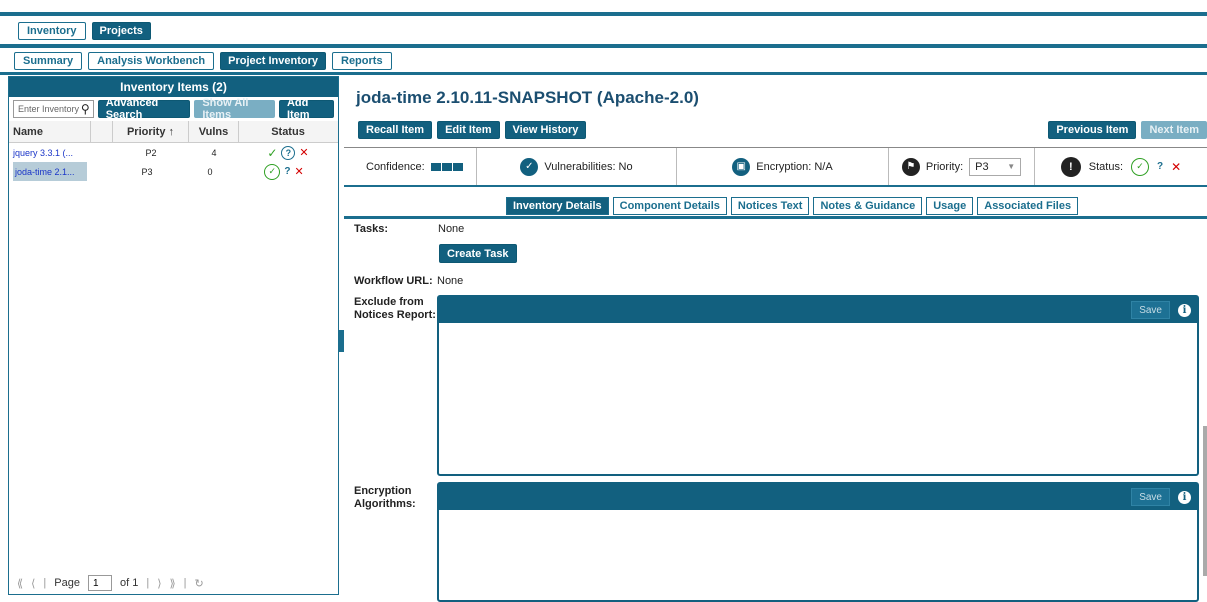 This screenshot has height=602, width=1207. I want to click on table-row: jquery 3.3.1 (... P2 4 ✓ ? ✕, so click(173, 152).